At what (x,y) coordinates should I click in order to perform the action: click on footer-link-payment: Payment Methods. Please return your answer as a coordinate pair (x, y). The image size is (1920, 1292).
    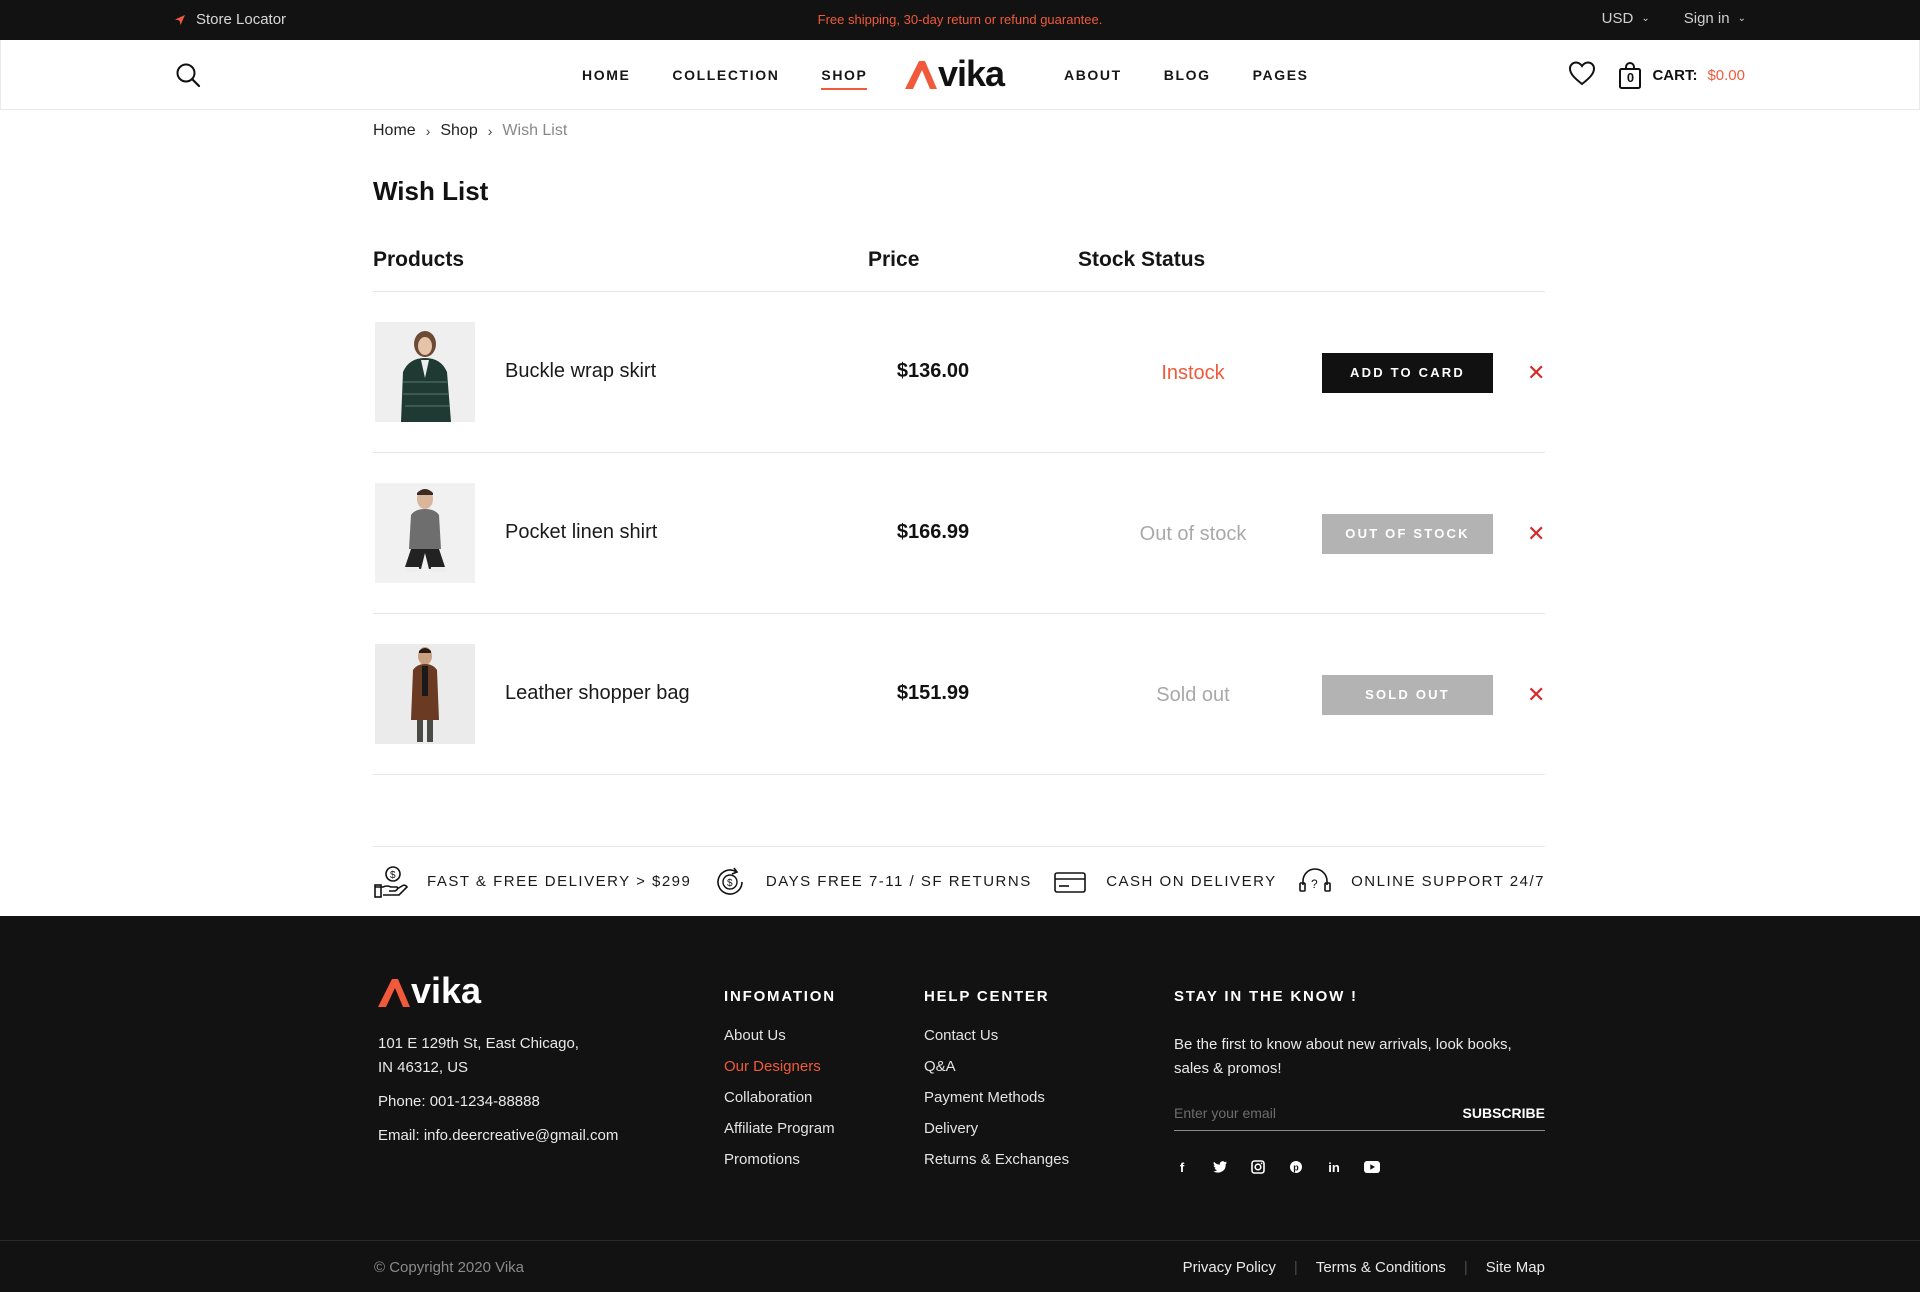
    Looking at the image, I should click on (996, 1097).